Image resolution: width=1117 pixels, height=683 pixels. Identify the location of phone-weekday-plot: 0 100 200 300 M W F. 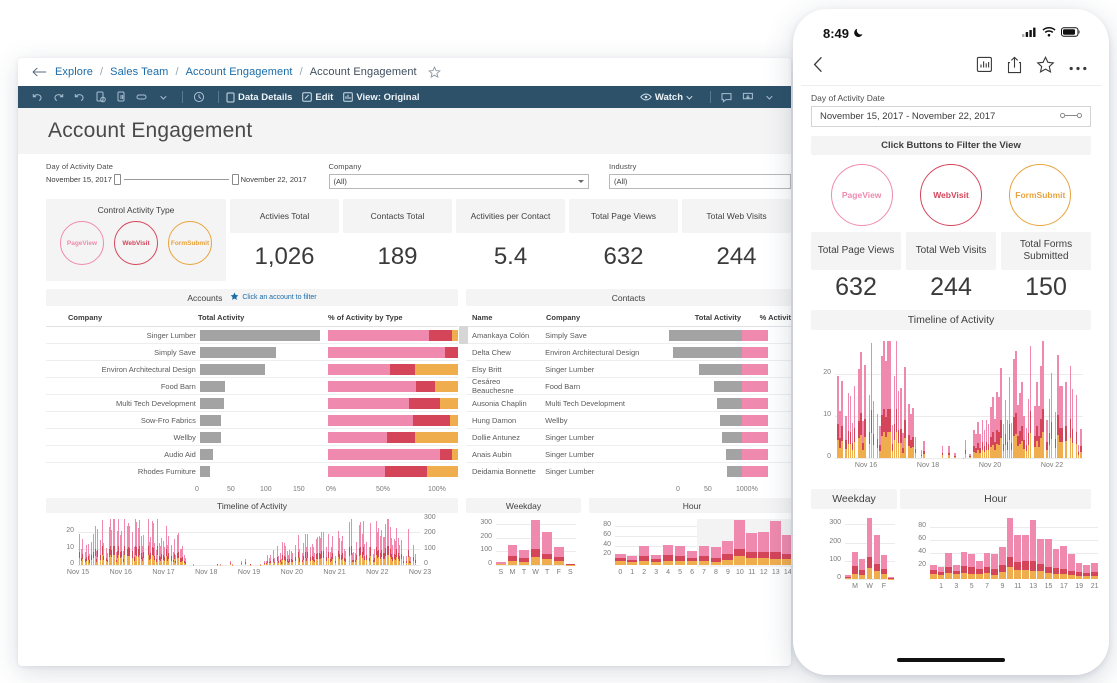
(854, 555).